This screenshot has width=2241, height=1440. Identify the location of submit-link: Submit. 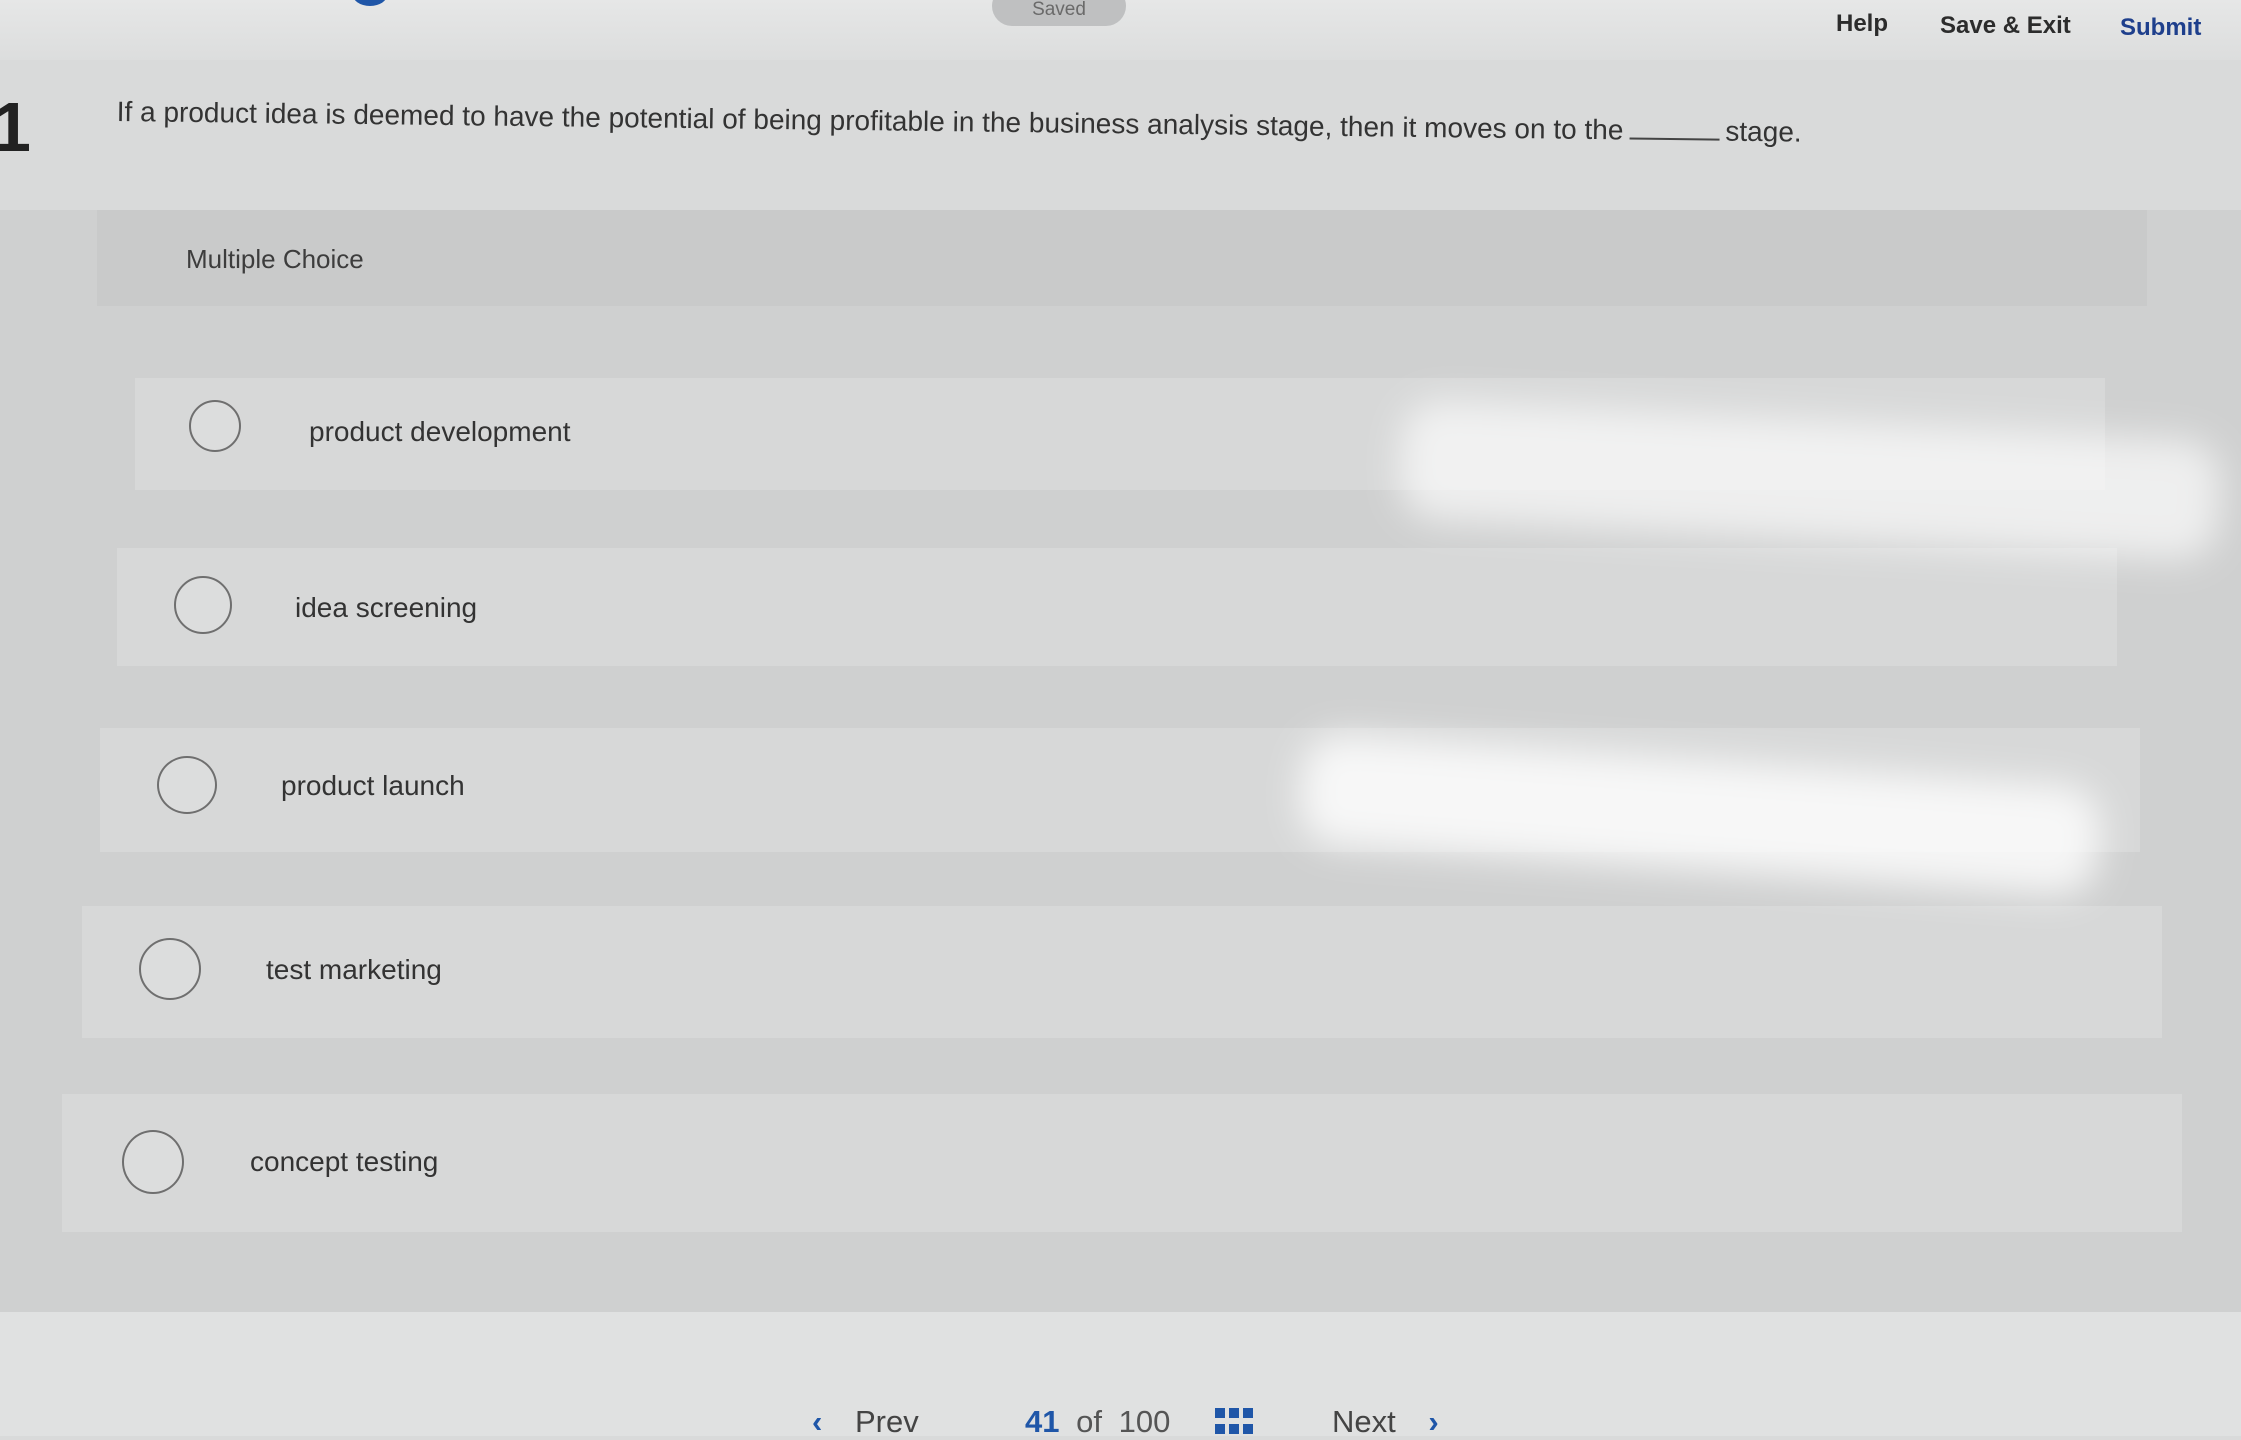
(2160, 28).